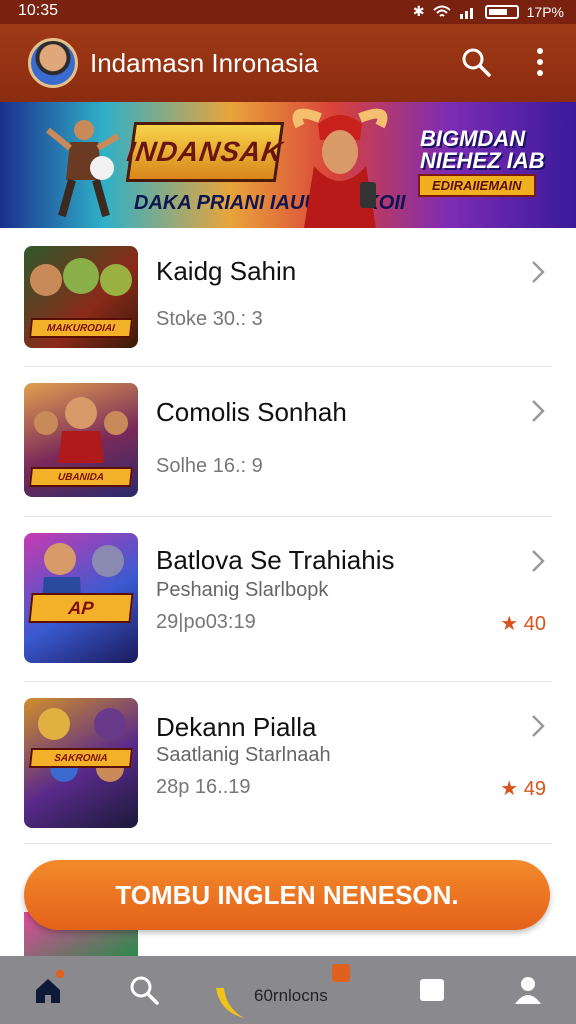 Image resolution: width=576 pixels, height=1024 pixels. Describe the element at coordinates (341, 973) in the screenshot. I see `notification-badge-icon` at that location.